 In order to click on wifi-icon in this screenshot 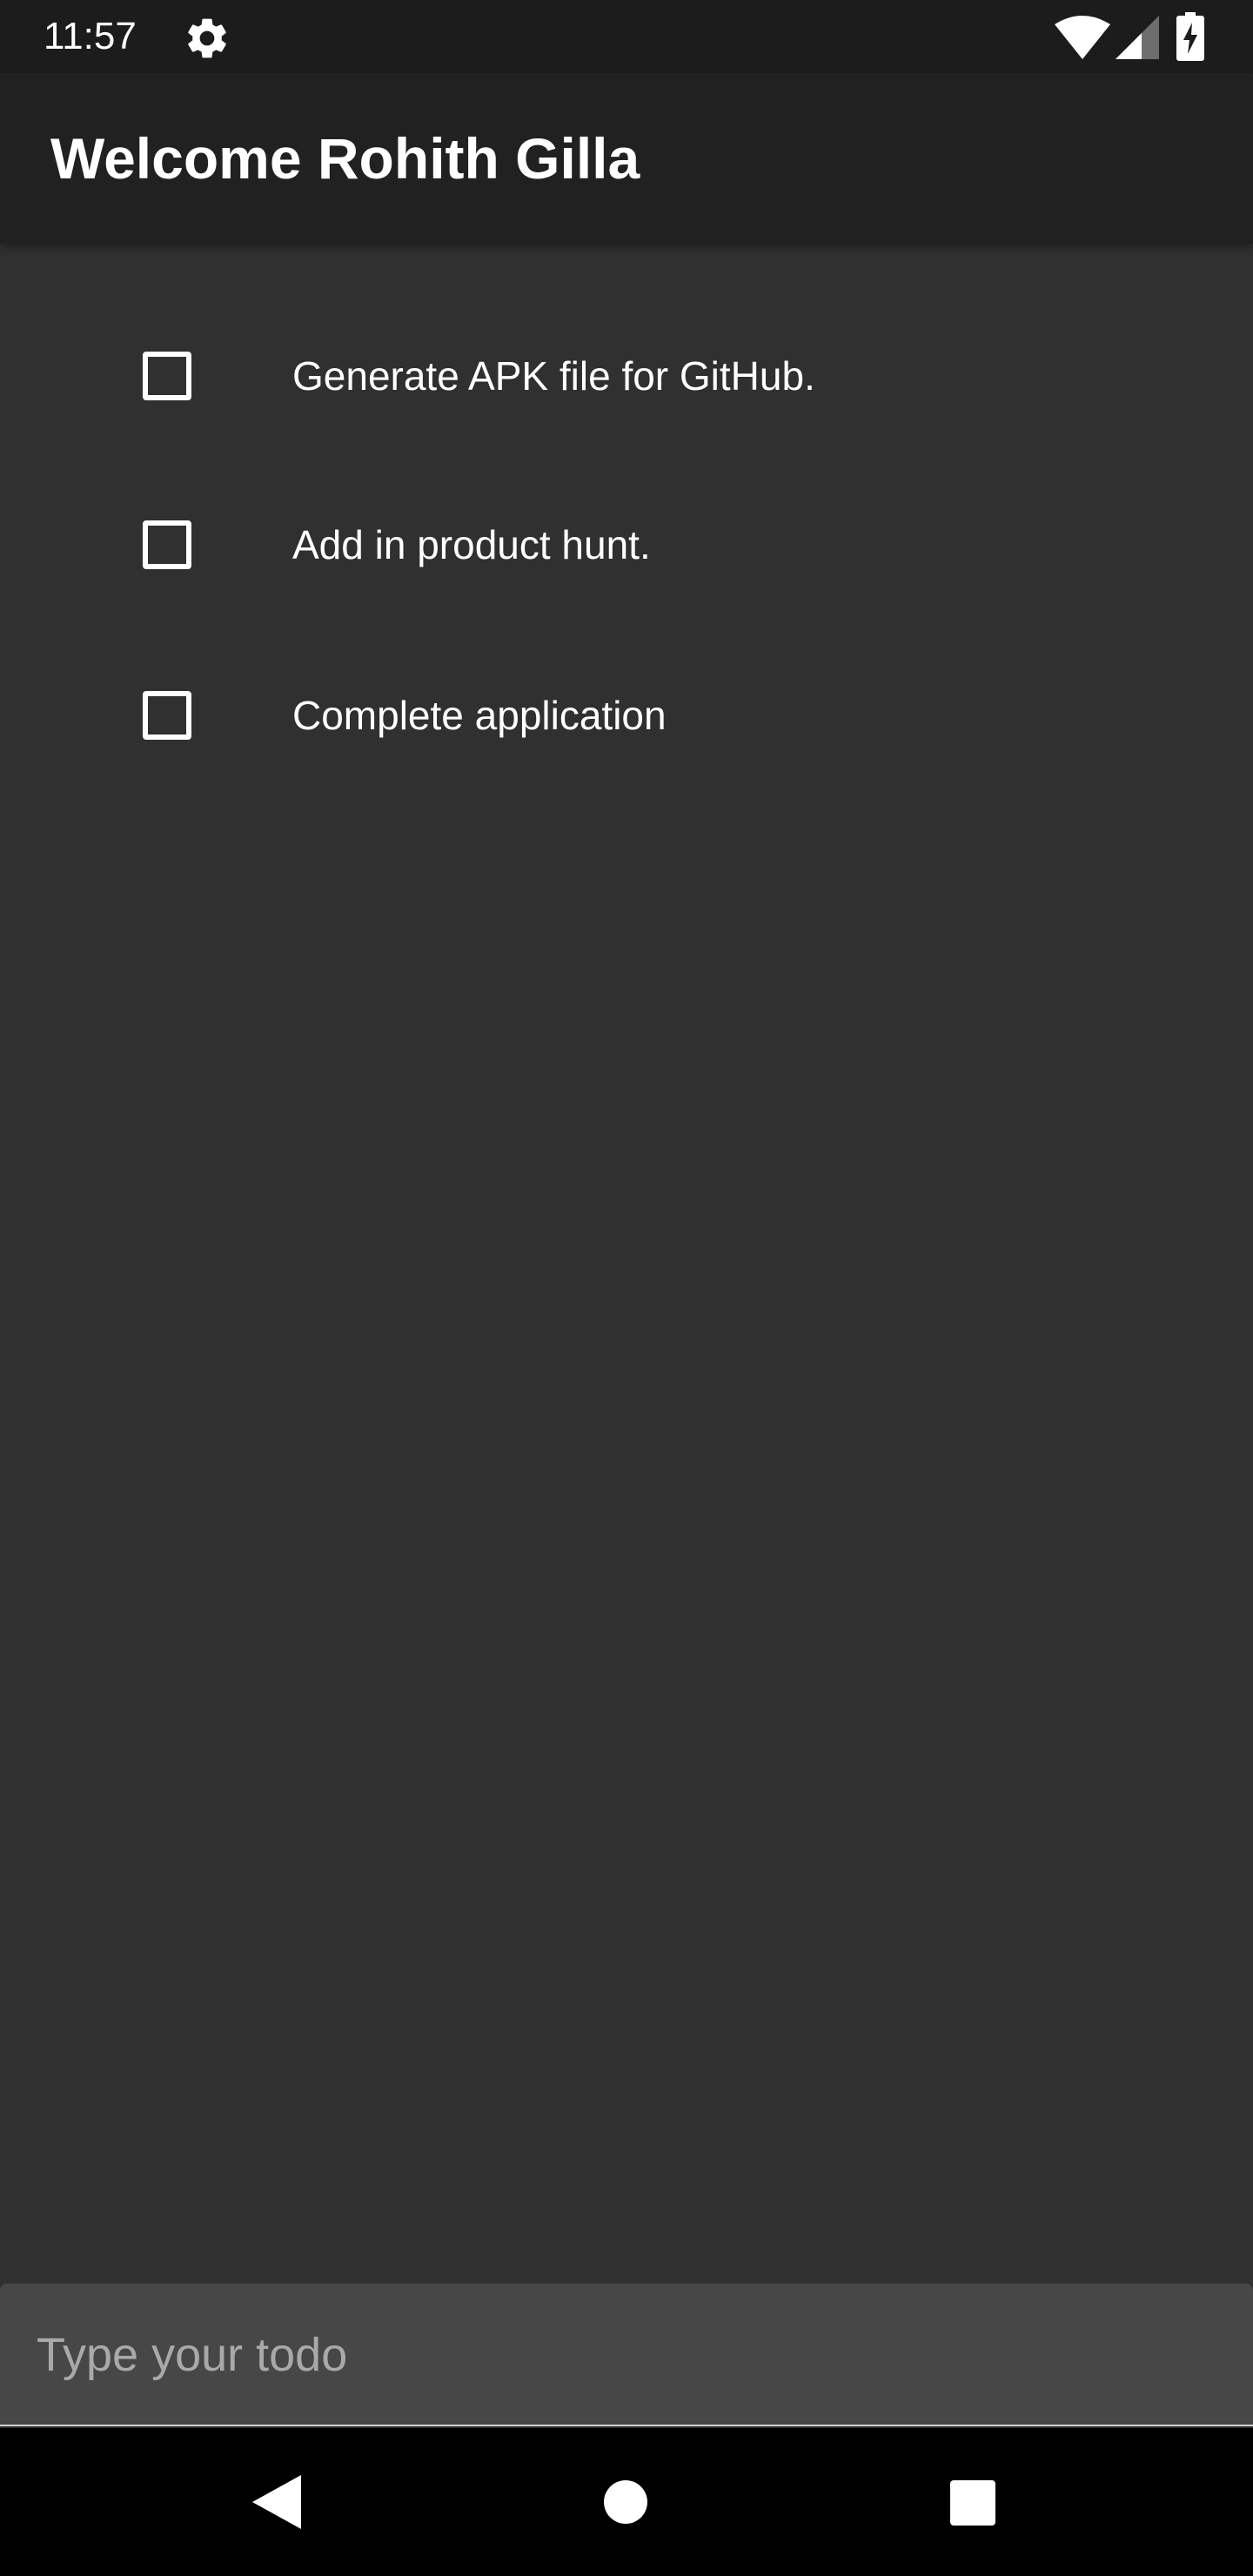, I will do `click(1082, 37)`.